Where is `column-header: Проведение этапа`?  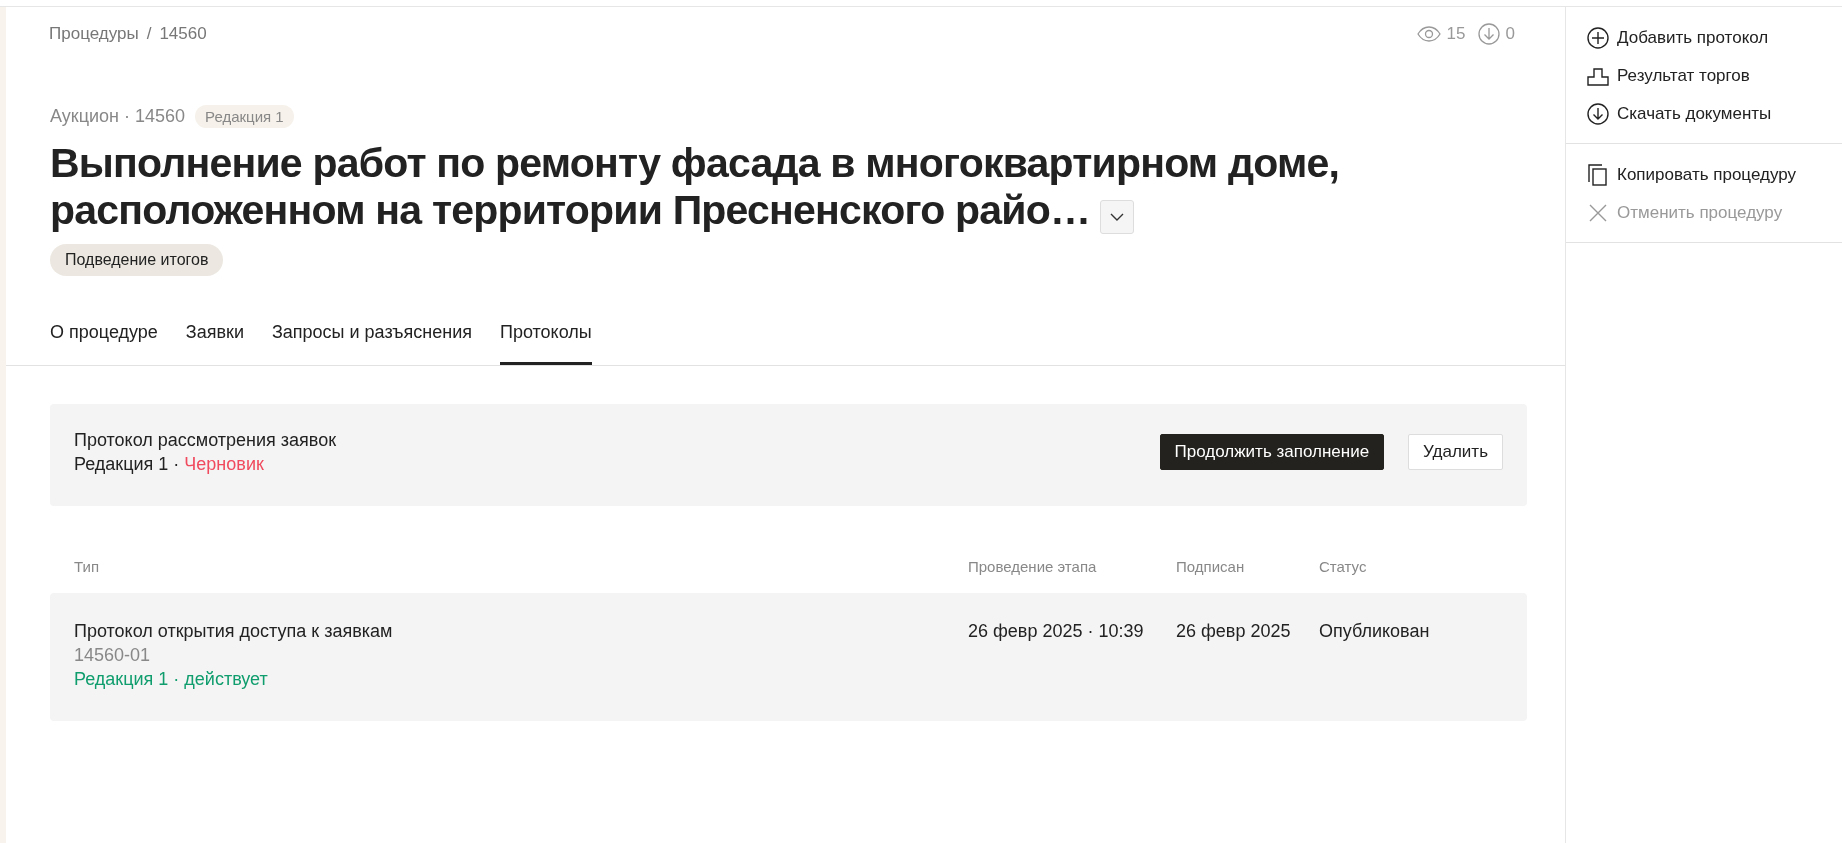
column-header: Проведение этапа is located at coordinates (1033, 566).